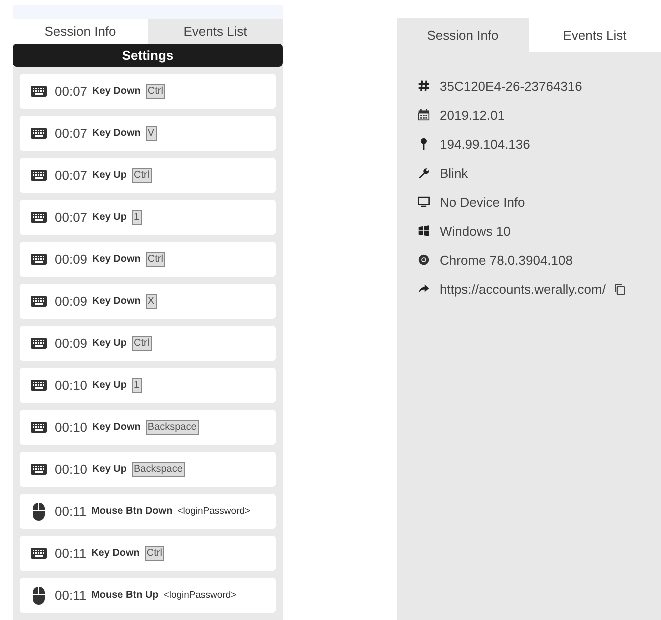 The height and width of the screenshot is (620, 661). I want to click on hash-icon, so click(424, 86).